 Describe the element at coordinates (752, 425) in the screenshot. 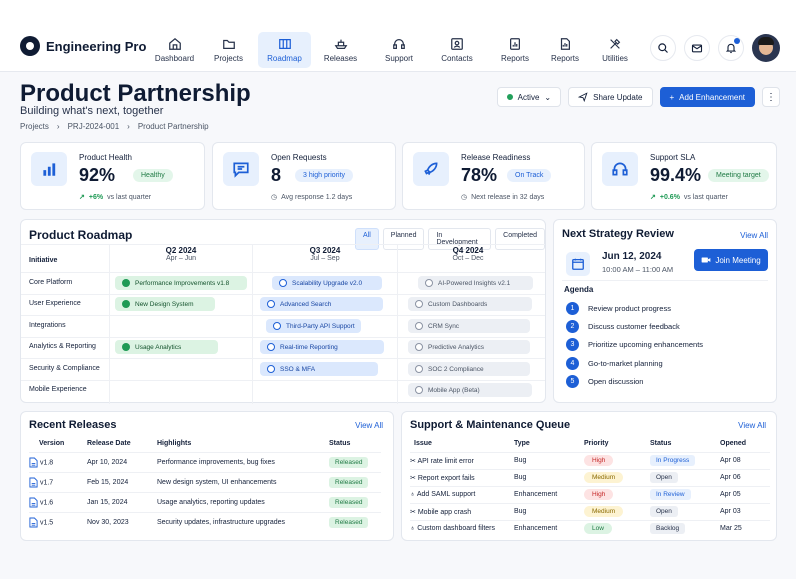

I see `support-view-all-link: View All` at that location.